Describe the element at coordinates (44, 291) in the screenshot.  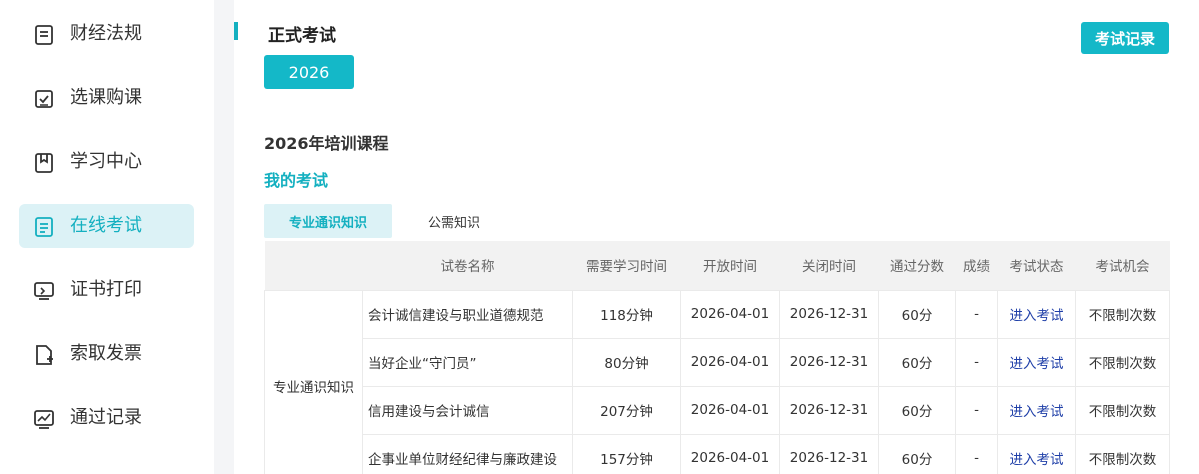
I see `monitor-print-icon` at that location.